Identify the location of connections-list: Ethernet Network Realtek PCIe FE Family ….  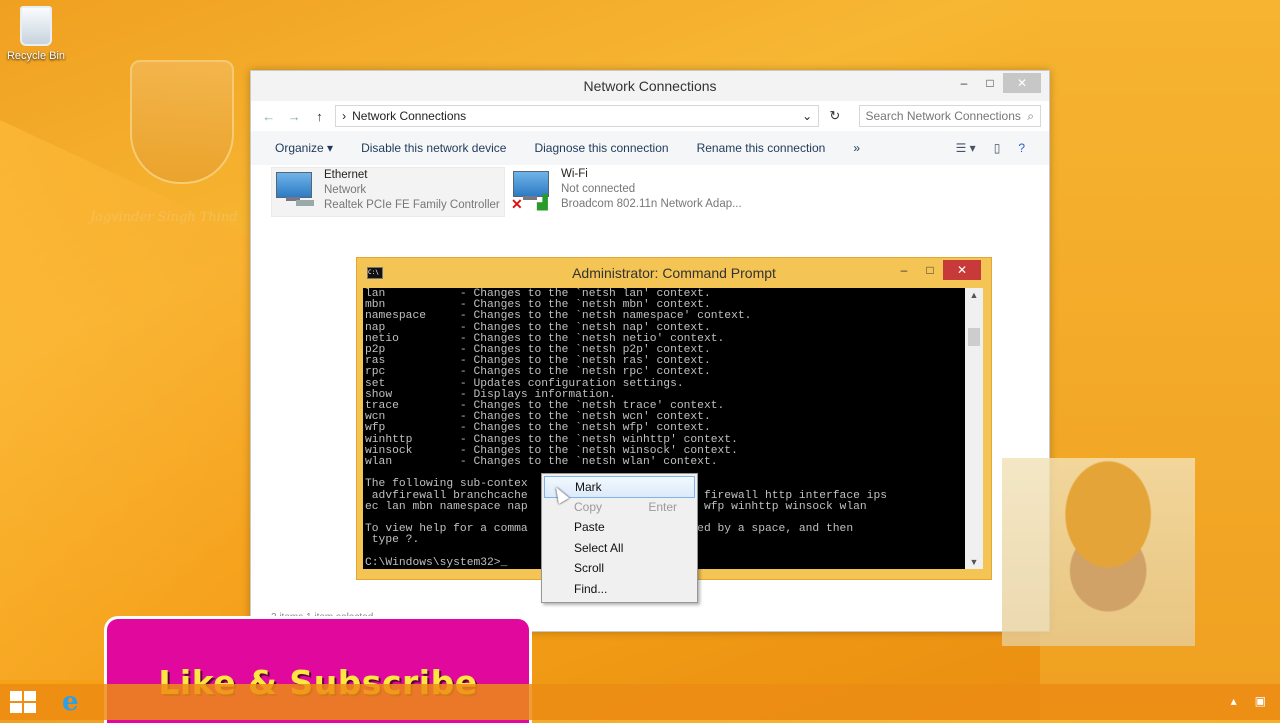
(650, 191).